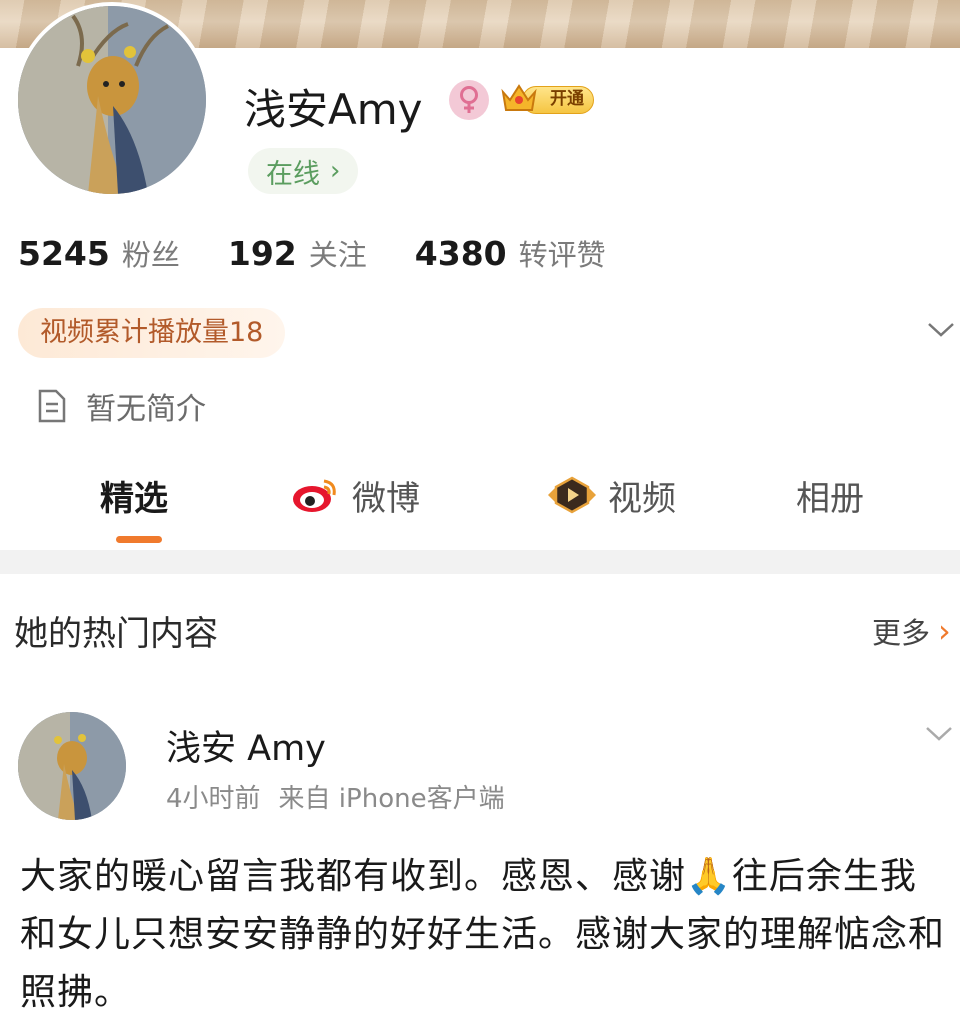 The image size is (960, 1022). I want to click on post-time: 4小时前, so click(213, 799).